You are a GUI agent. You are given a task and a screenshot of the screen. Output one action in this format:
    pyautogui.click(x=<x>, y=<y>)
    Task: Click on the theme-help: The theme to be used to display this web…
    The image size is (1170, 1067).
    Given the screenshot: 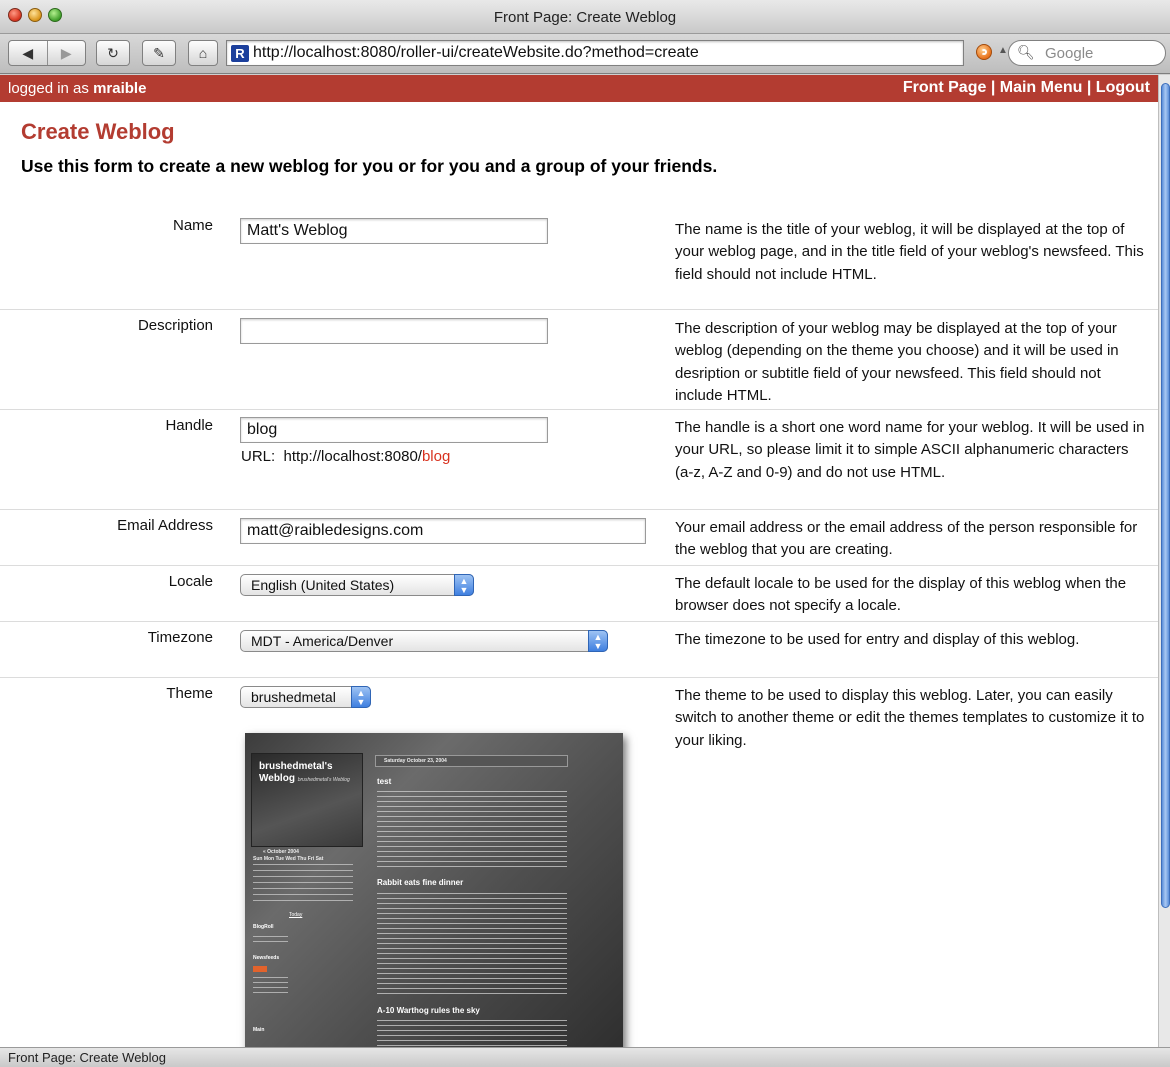 What is the action you would take?
    pyautogui.click(x=910, y=718)
    